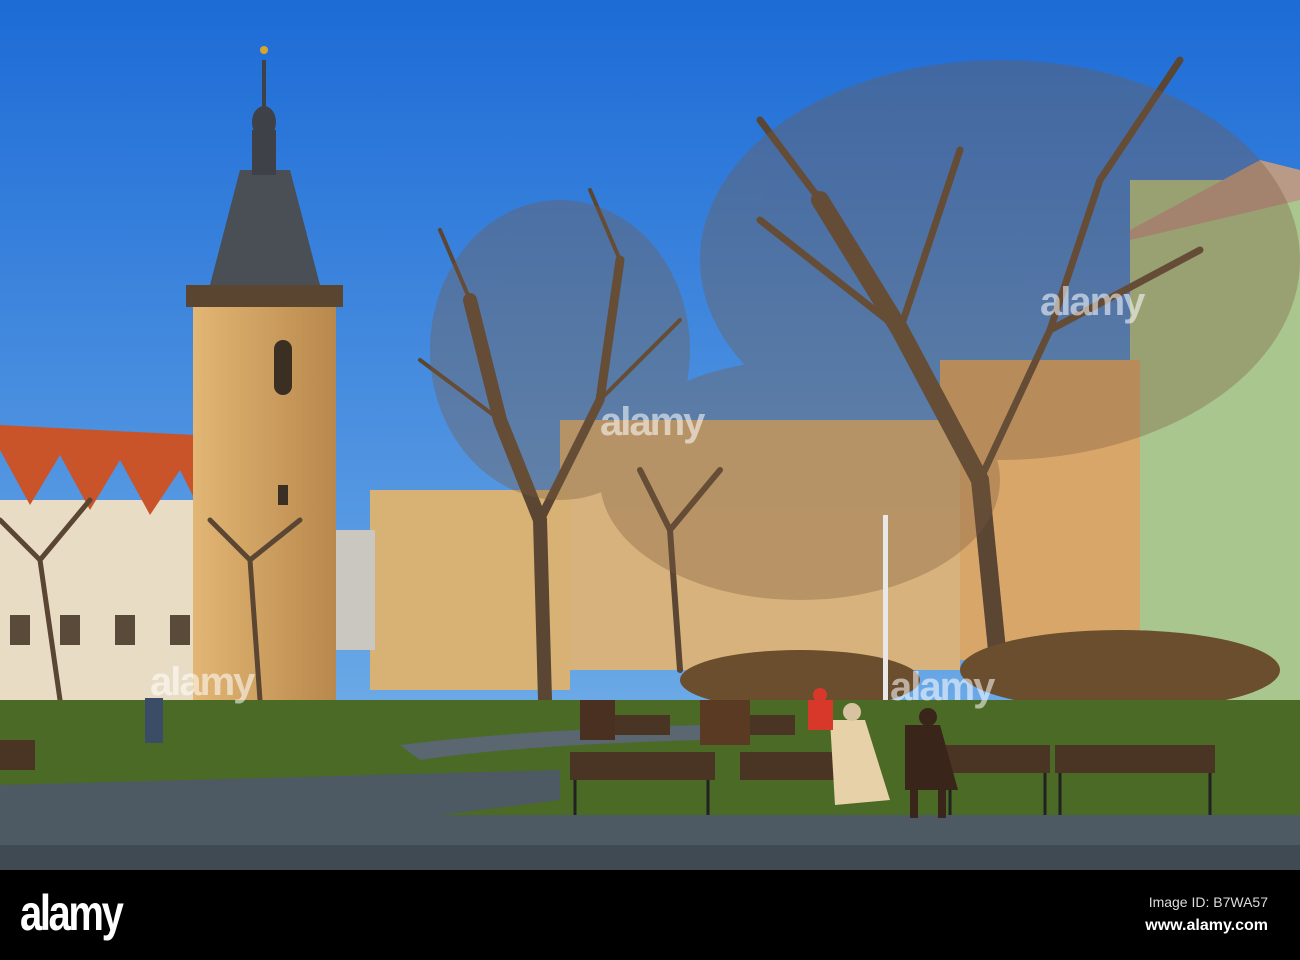  I want to click on alamy-logo: alamy, so click(72, 913).